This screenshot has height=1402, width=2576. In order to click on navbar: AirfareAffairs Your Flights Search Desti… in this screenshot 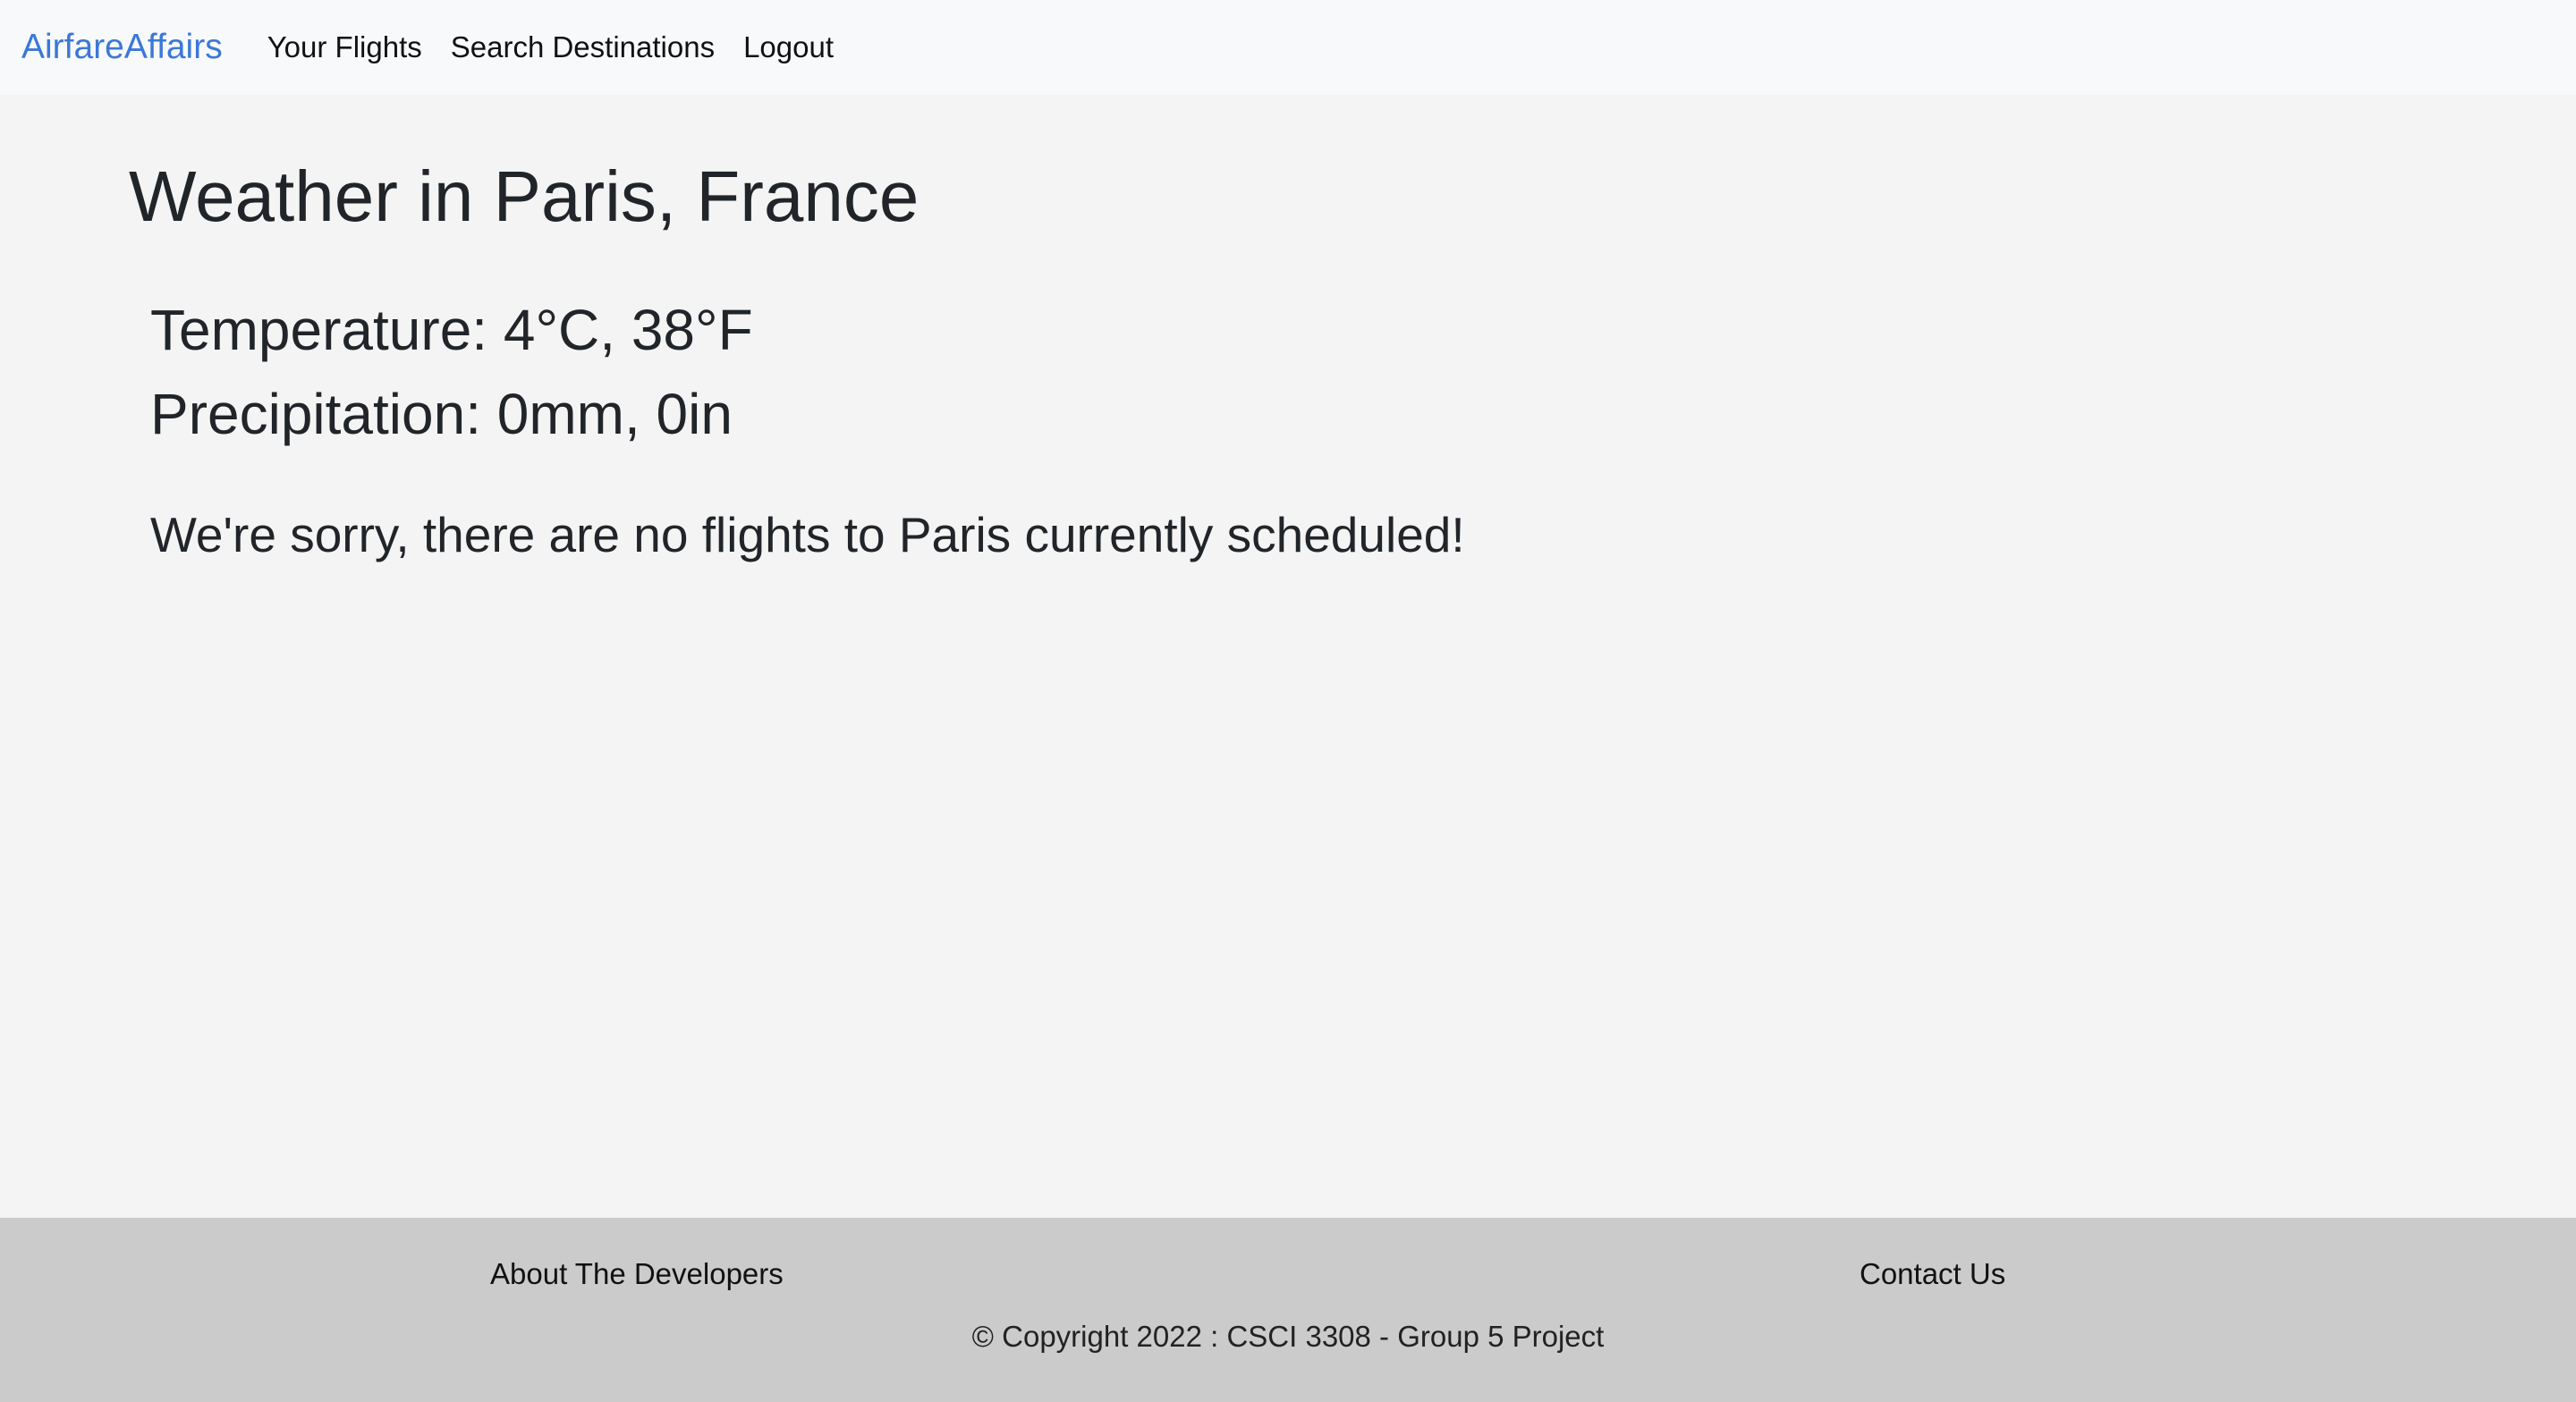, I will do `click(1288, 47)`.